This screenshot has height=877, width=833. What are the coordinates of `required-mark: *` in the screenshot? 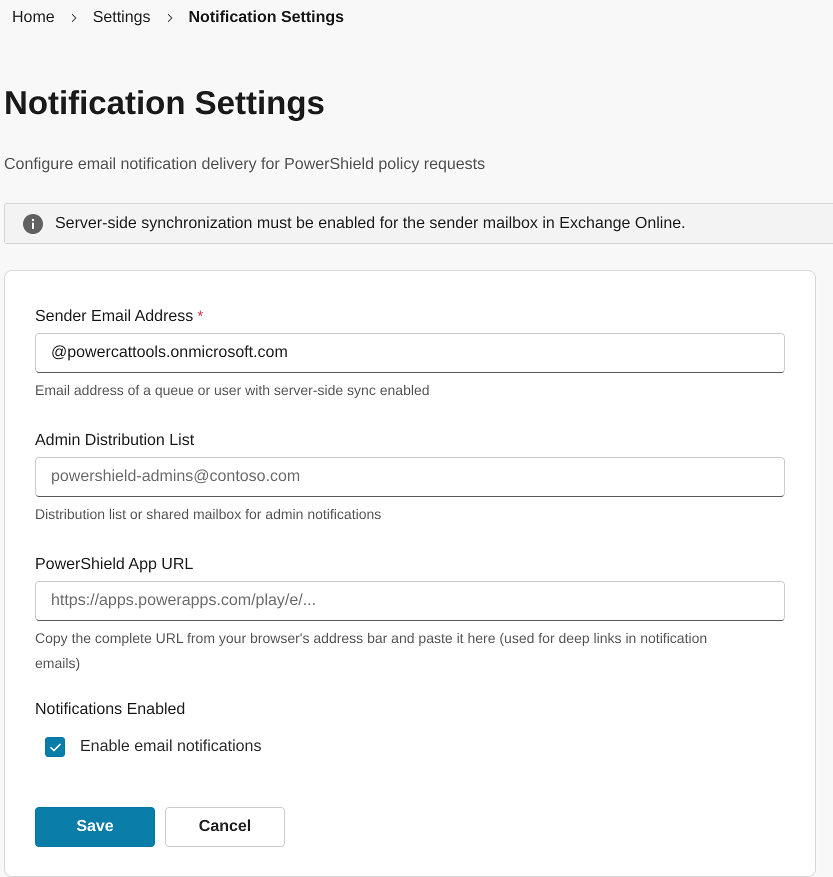 It's located at (200, 316).